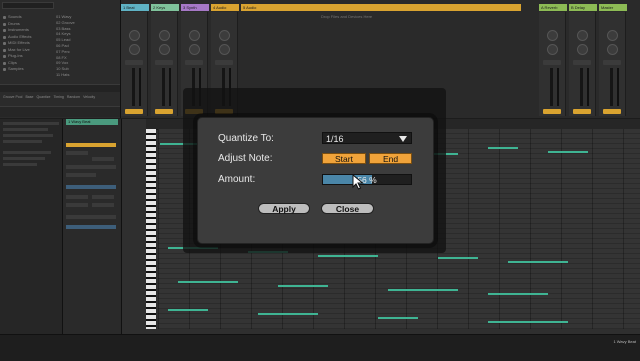 The image size is (640, 361). What do you see at coordinates (347, 208) in the screenshot?
I see `close-button: Close` at bounding box center [347, 208].